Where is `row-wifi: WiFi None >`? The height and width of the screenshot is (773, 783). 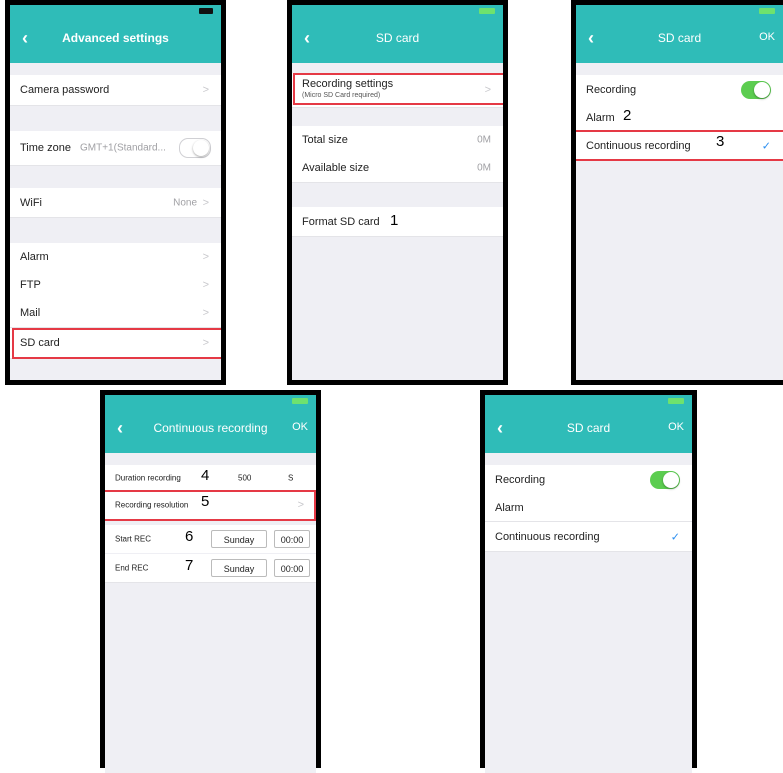 row-wifi: WiFi None > is located at coordinates (115, 203).